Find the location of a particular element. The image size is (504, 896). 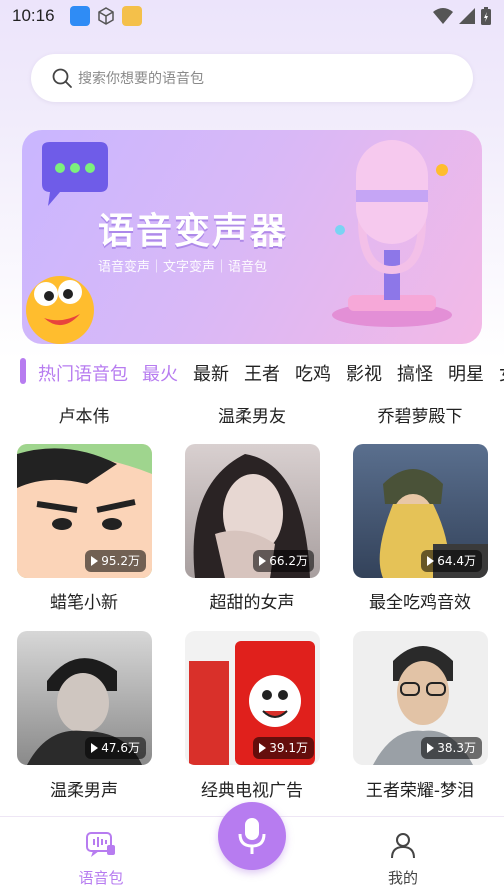

notification-icons is located at coordinates (106, 16).